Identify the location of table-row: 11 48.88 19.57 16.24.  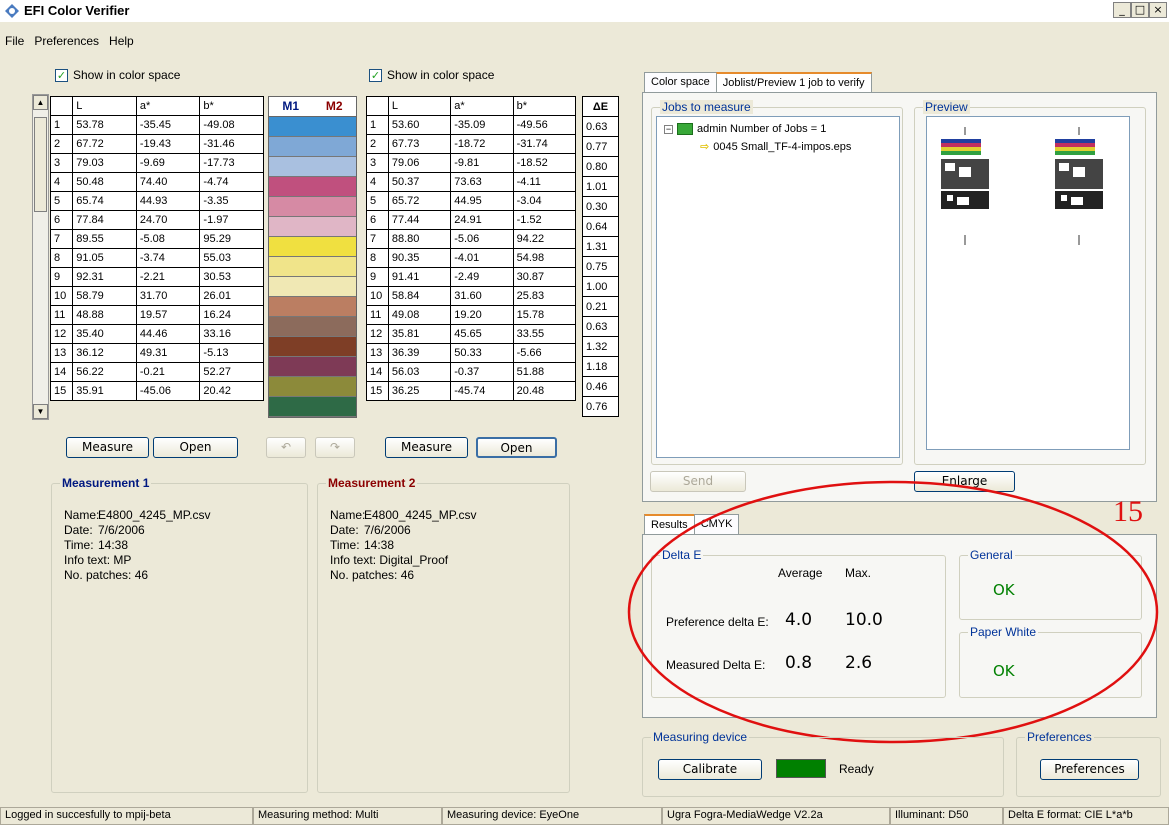
(156, 315).